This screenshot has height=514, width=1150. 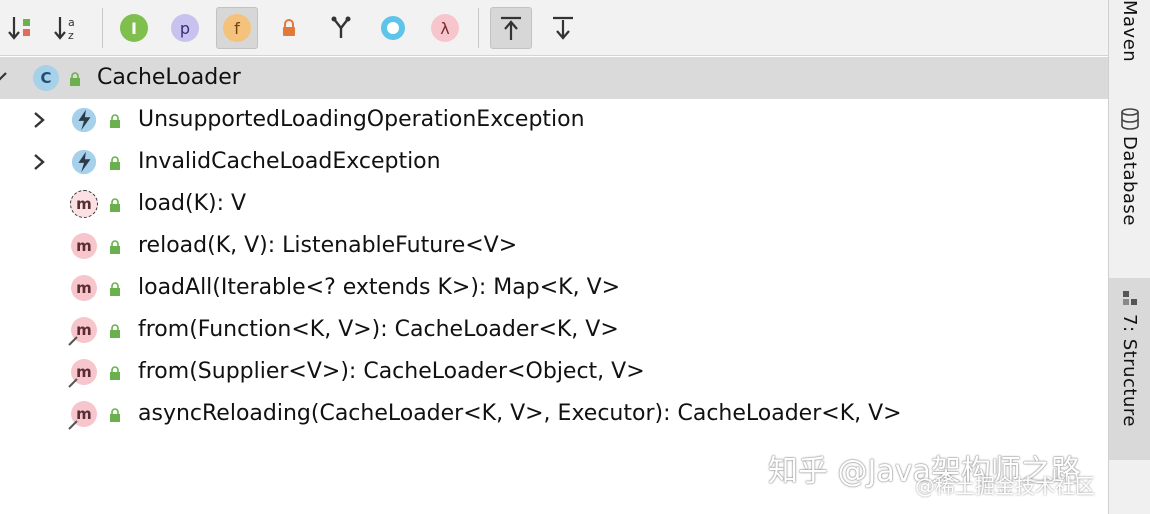 I want to click on show-non-public-icon, so click(x=289, y=27).